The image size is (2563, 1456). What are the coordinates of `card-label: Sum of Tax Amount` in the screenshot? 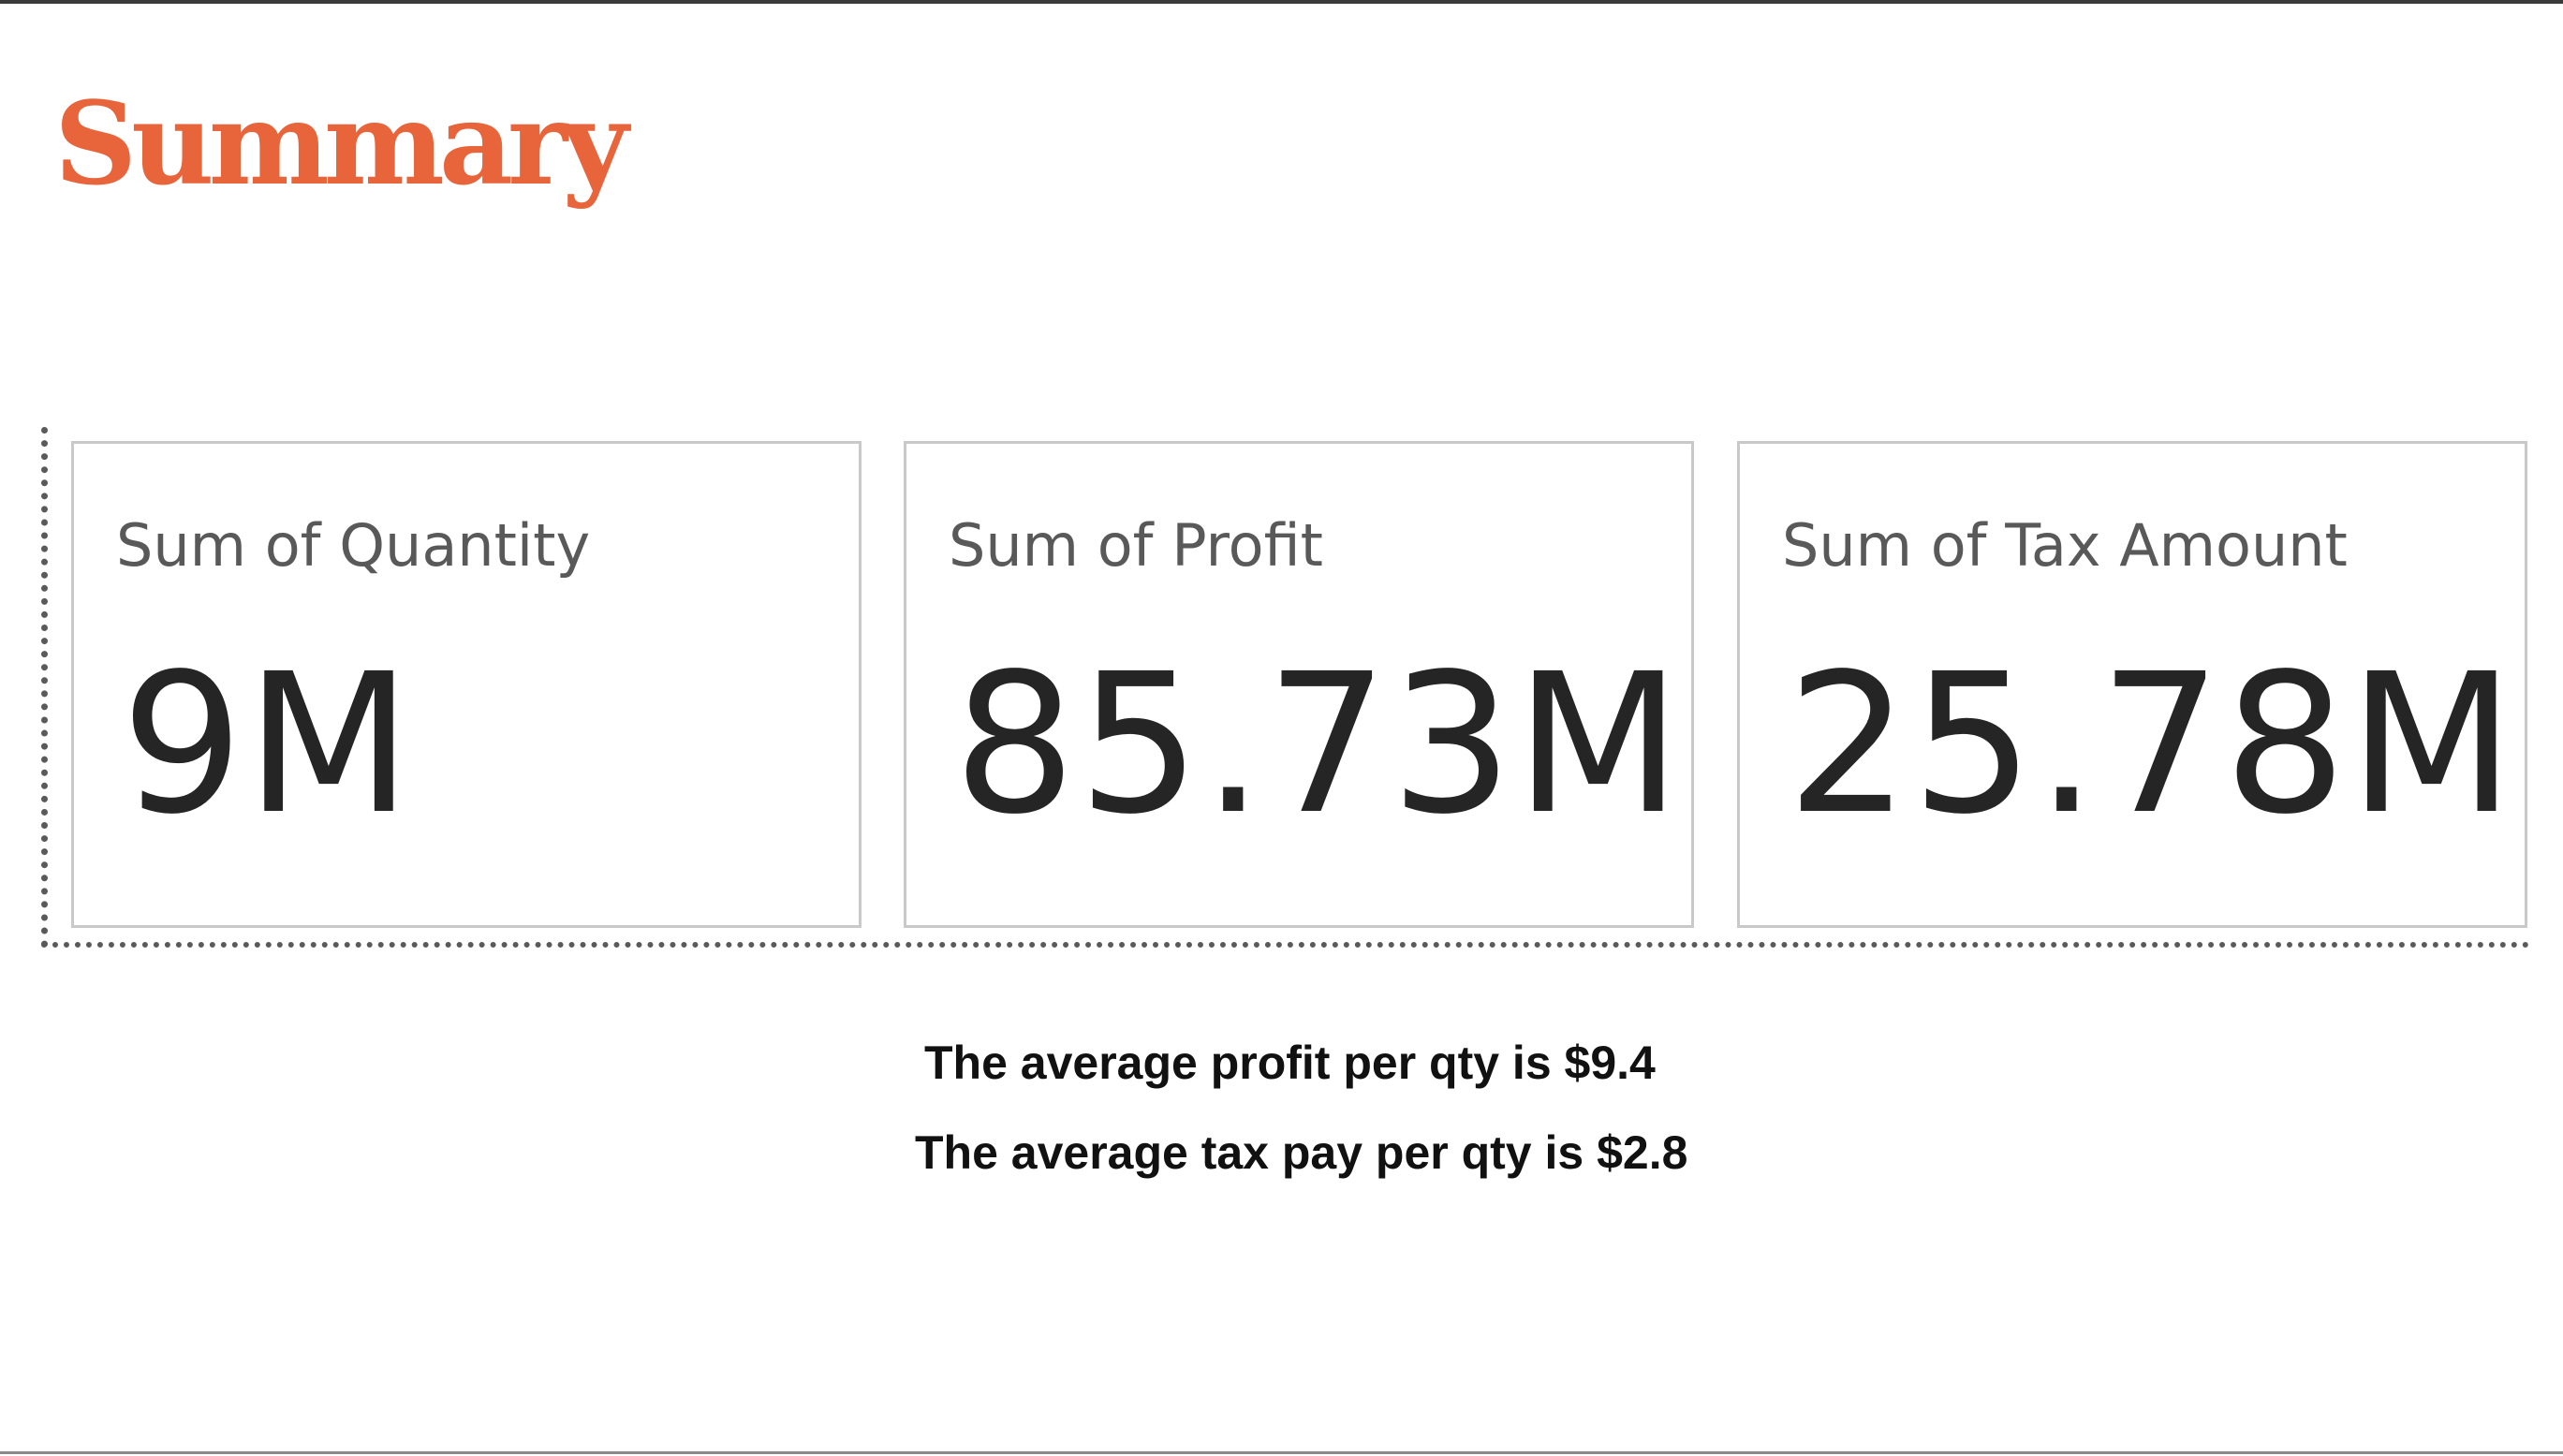 It's located at (2065, 546).